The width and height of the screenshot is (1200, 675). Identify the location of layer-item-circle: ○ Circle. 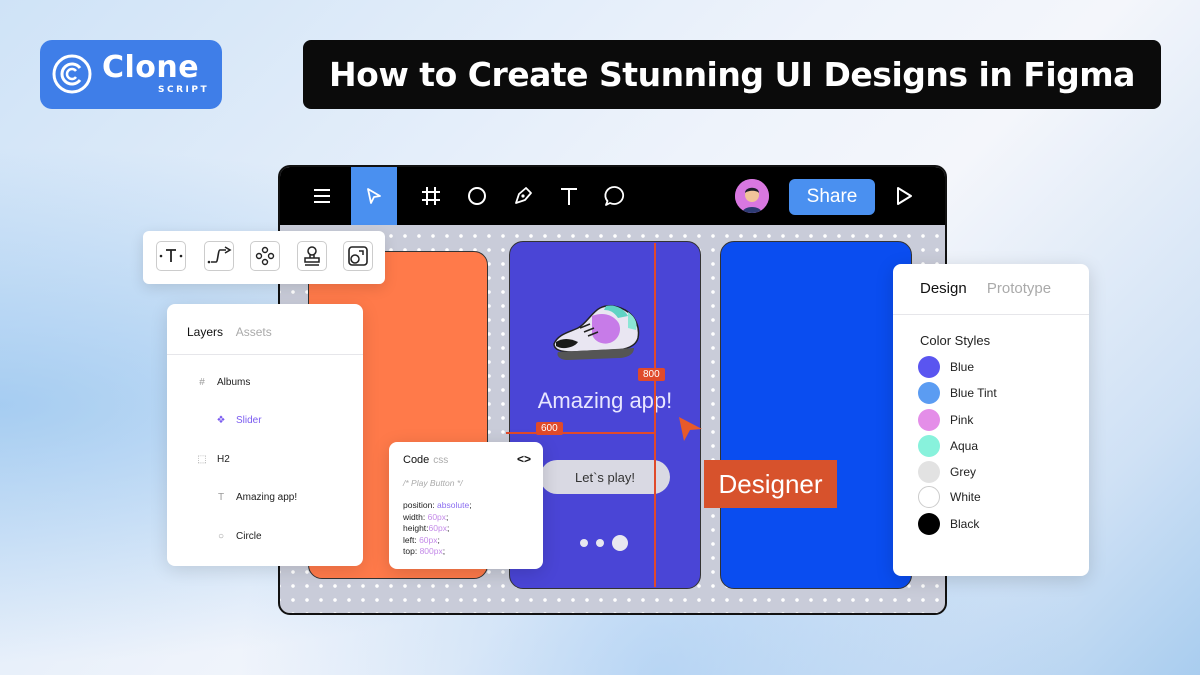
(238, 536).